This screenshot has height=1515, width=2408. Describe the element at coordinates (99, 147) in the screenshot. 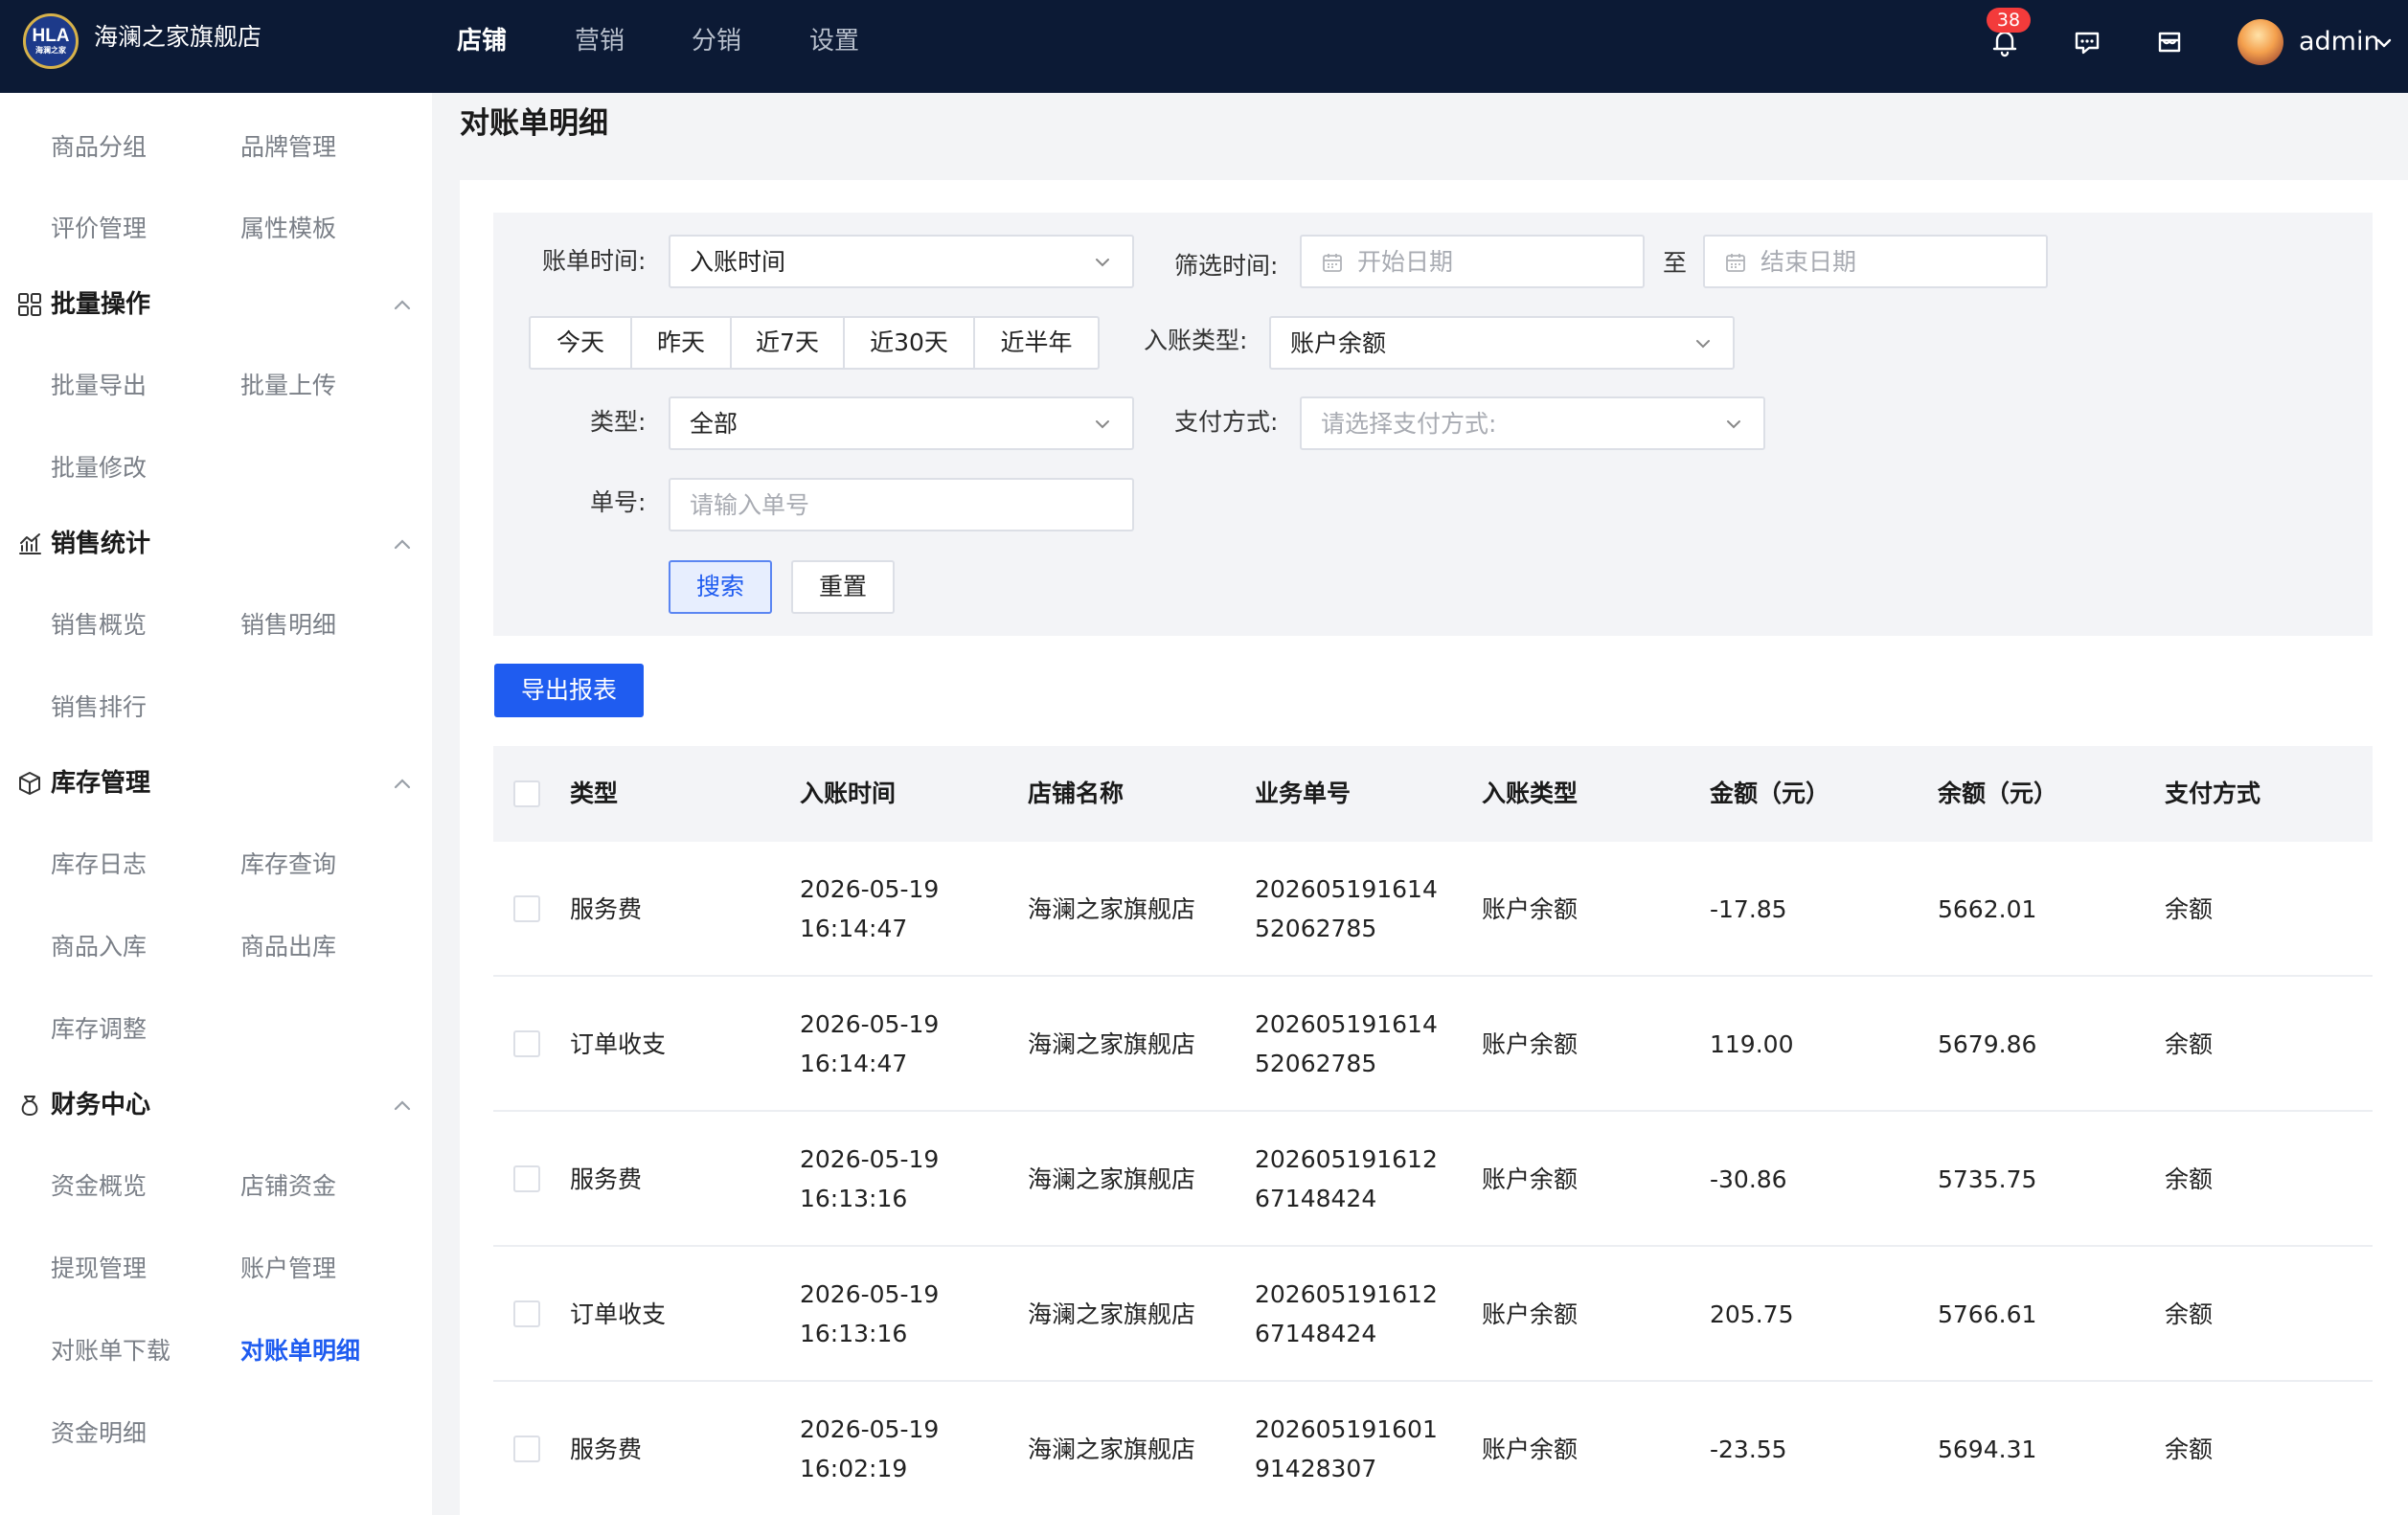

I see `sidebar-item-product-group: 商品分组` at that location.